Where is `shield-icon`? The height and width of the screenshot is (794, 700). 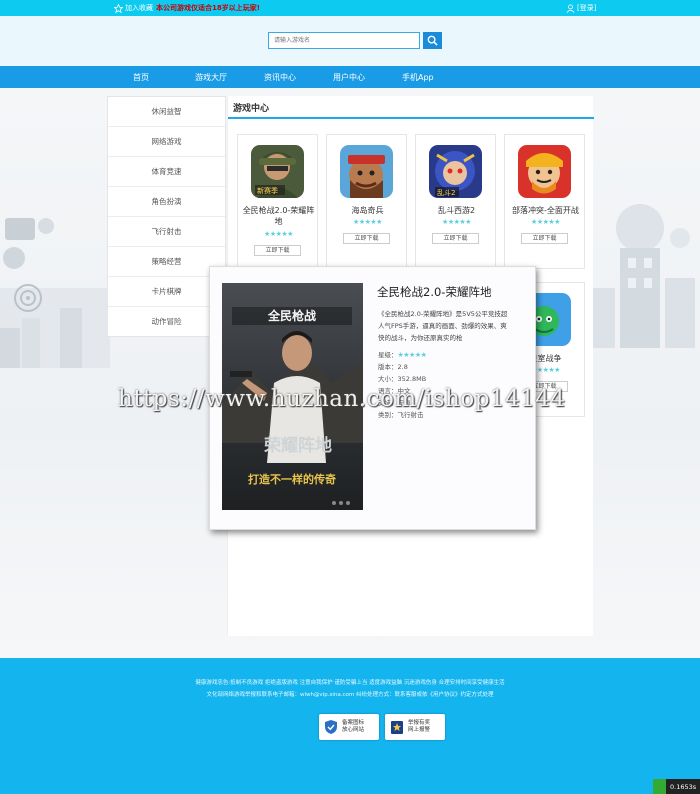
shield-icon is located at coordinates (331, 727).